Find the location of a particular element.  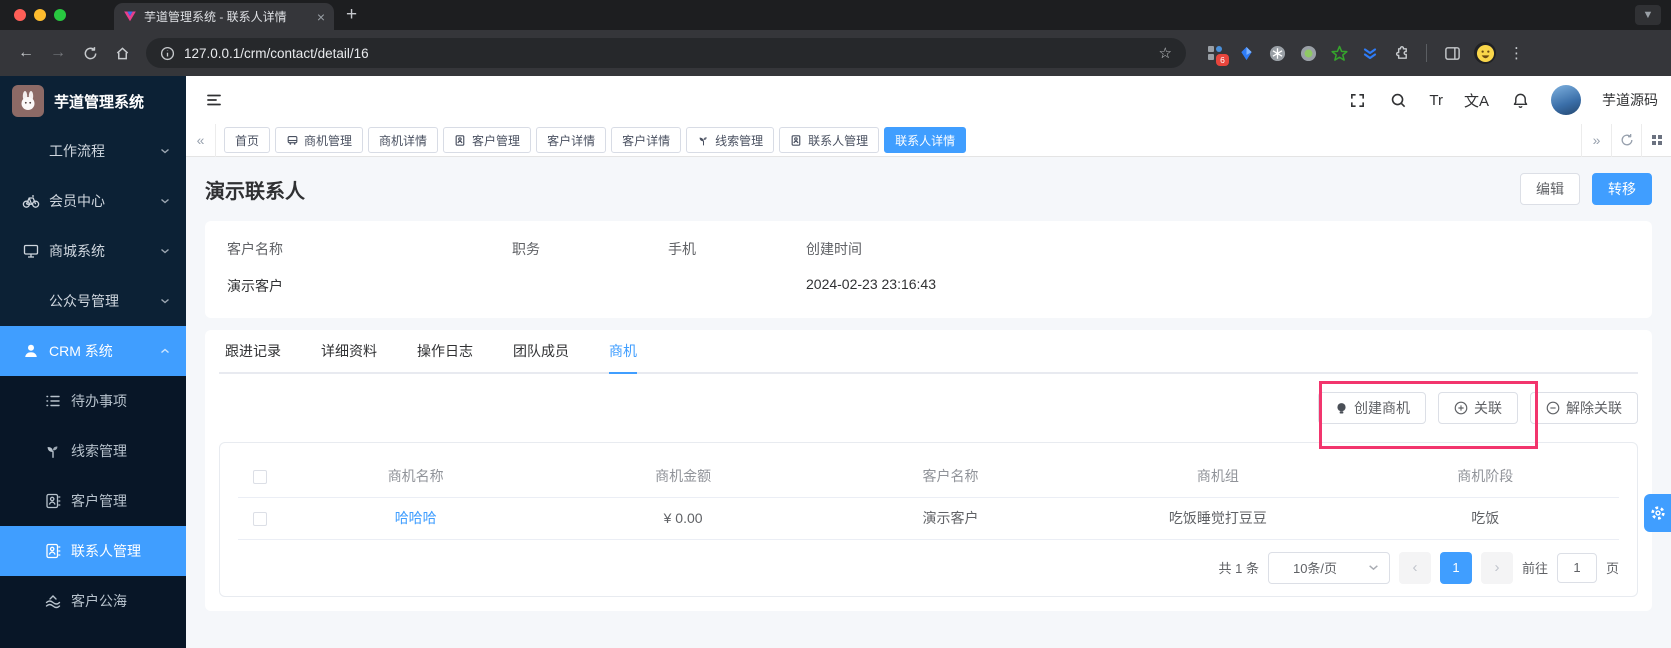

info-value: 演示客户 is located at coordinates (255, 286).